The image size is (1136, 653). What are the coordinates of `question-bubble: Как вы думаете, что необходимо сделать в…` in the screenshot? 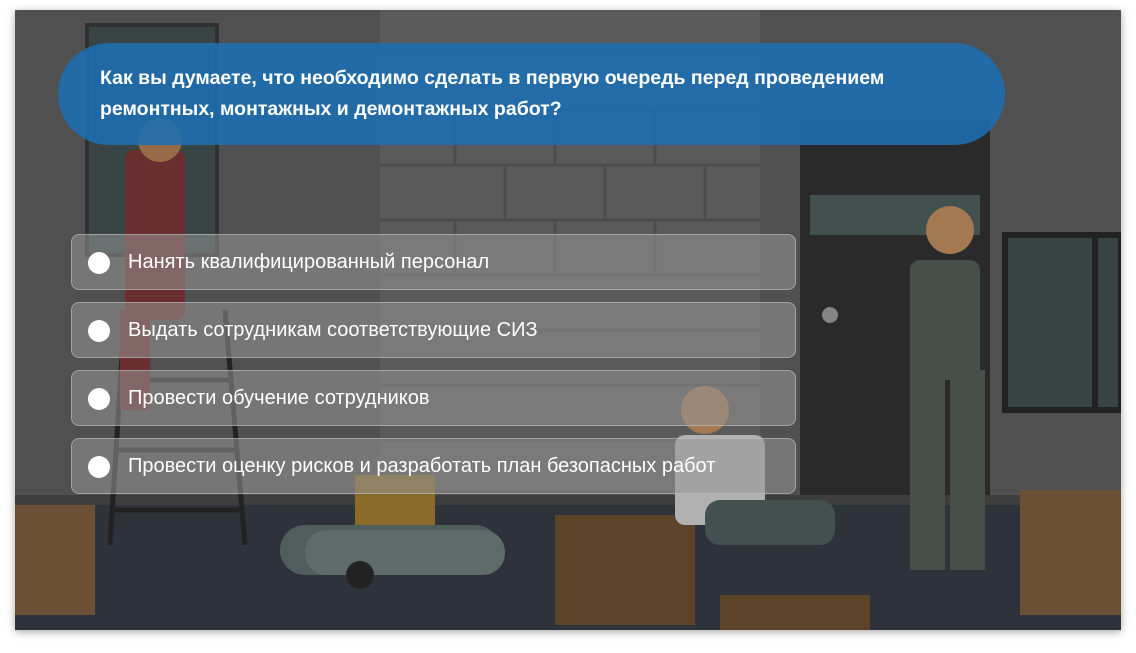 It's located at (531, 94).